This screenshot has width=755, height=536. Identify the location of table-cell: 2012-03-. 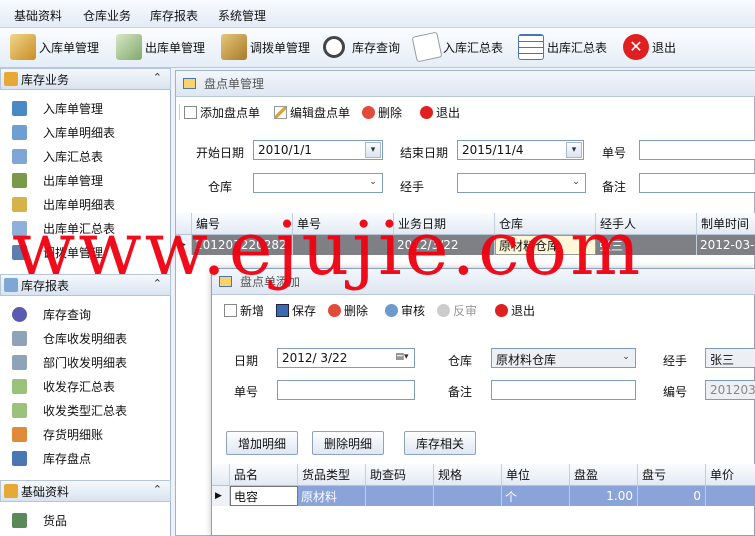
(726, 245).